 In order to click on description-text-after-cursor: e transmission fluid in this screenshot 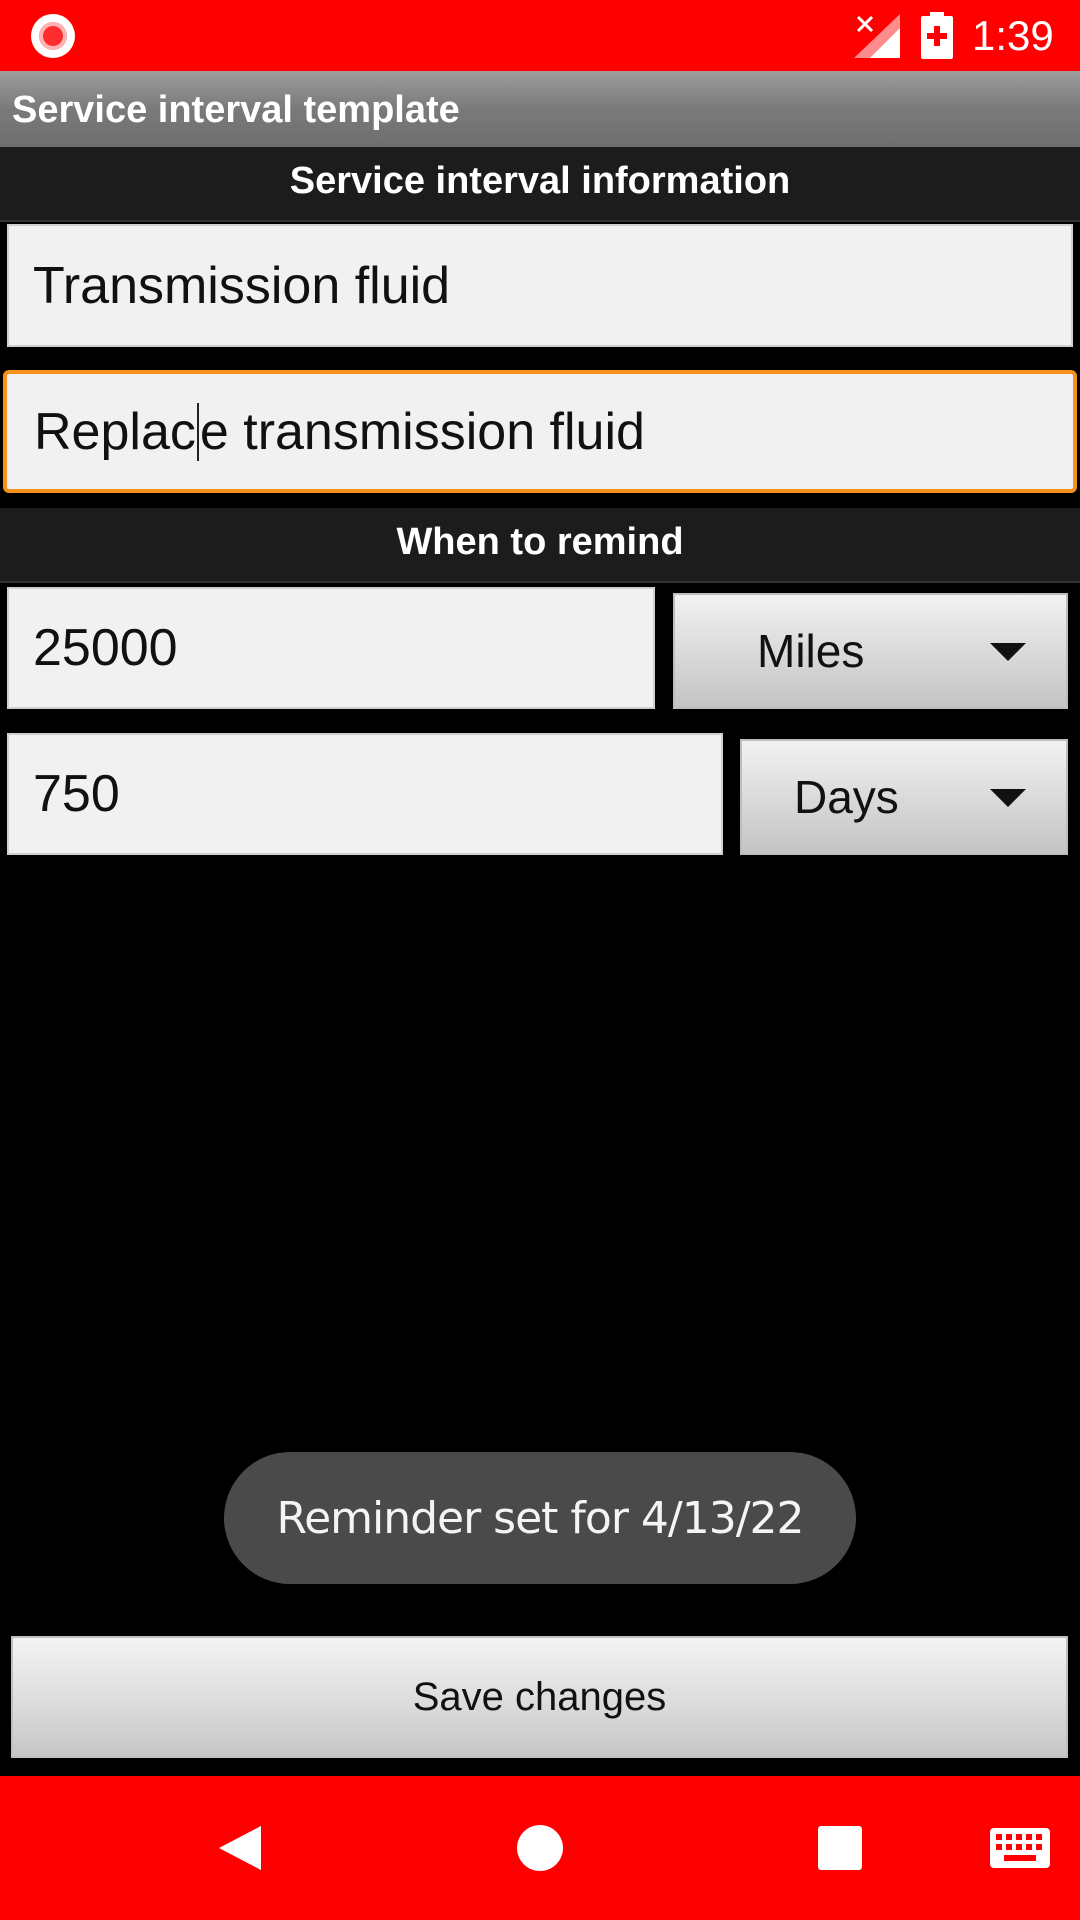, I will do `click(422, 431)`.